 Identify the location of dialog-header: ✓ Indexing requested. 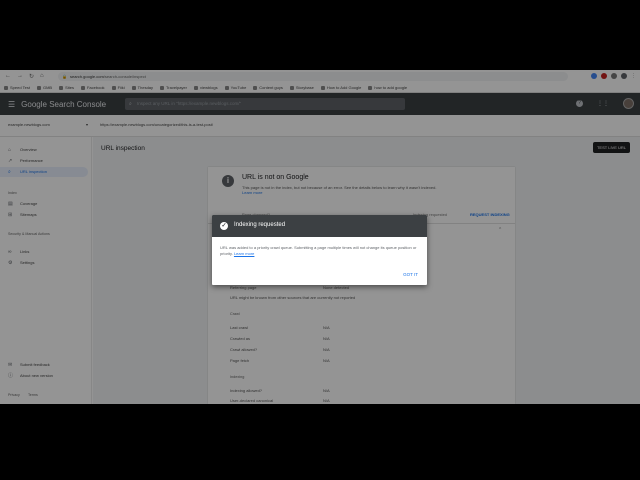
(319, 226).